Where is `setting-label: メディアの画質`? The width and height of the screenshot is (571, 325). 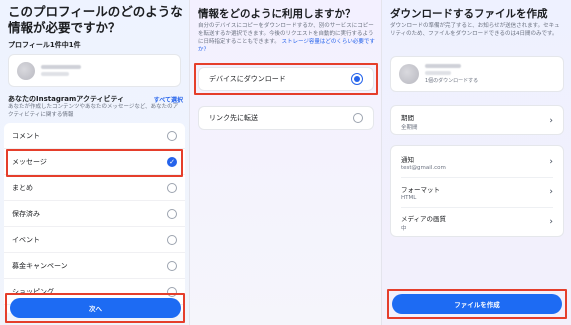 setting-label: メディアの画質 is located at coordinates (424, 218).